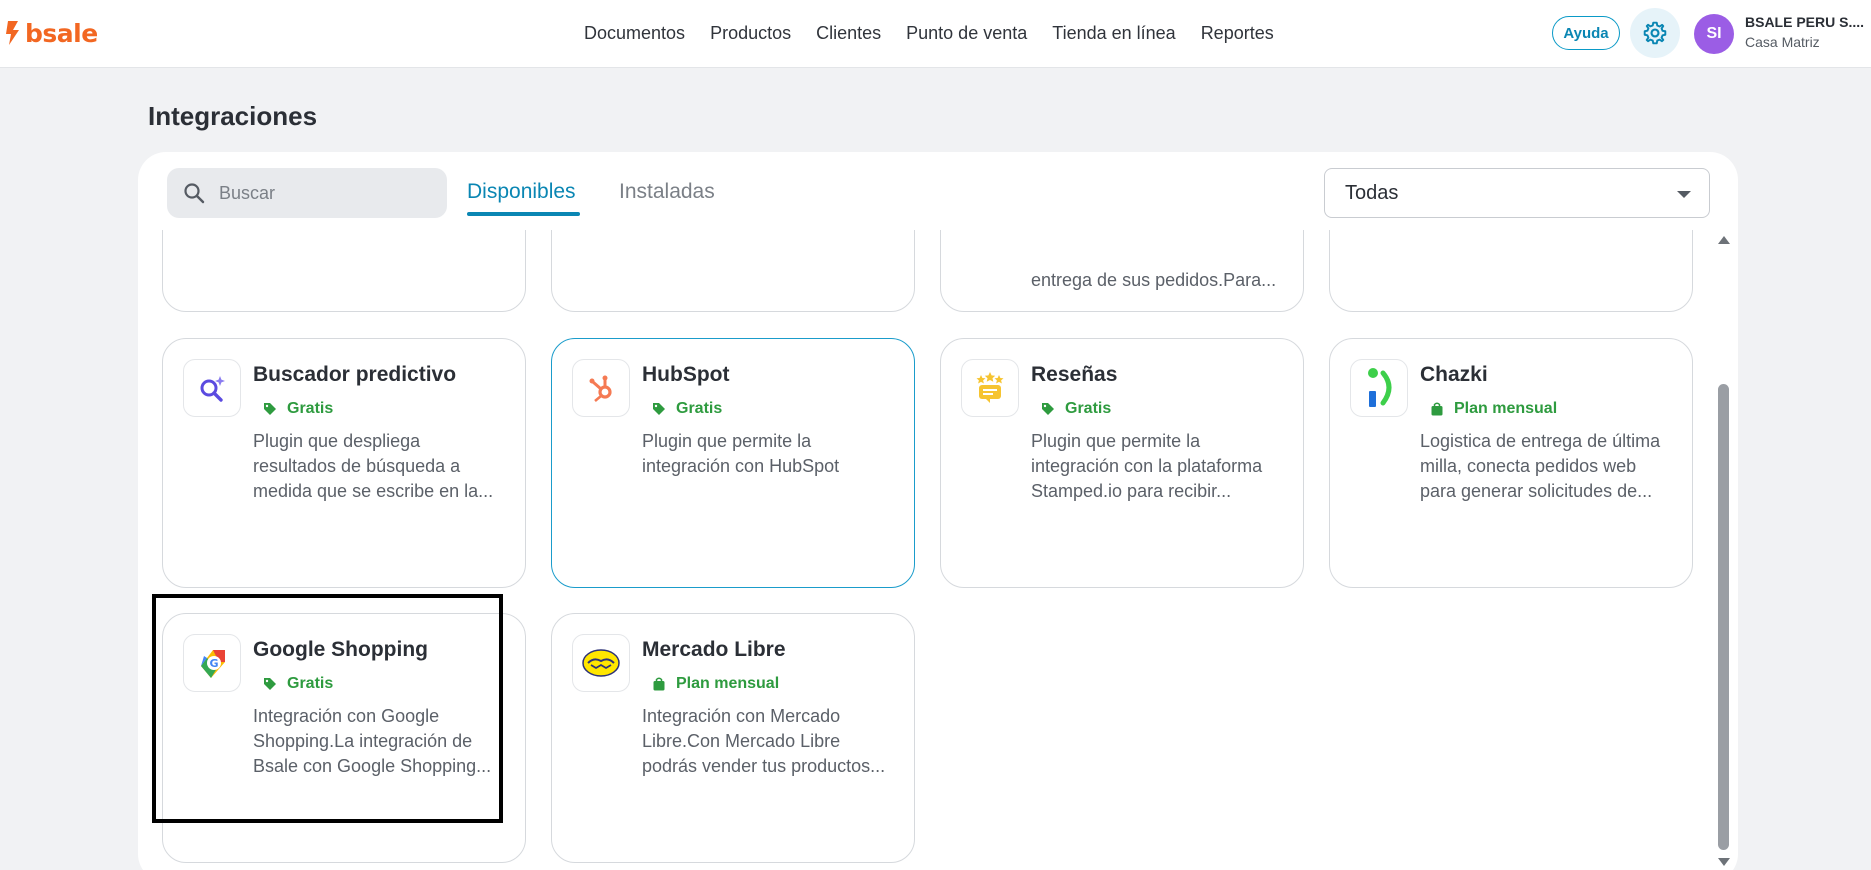 The image size is (1871, 870). I want to click on avatar: SI, so click(1714, 34).